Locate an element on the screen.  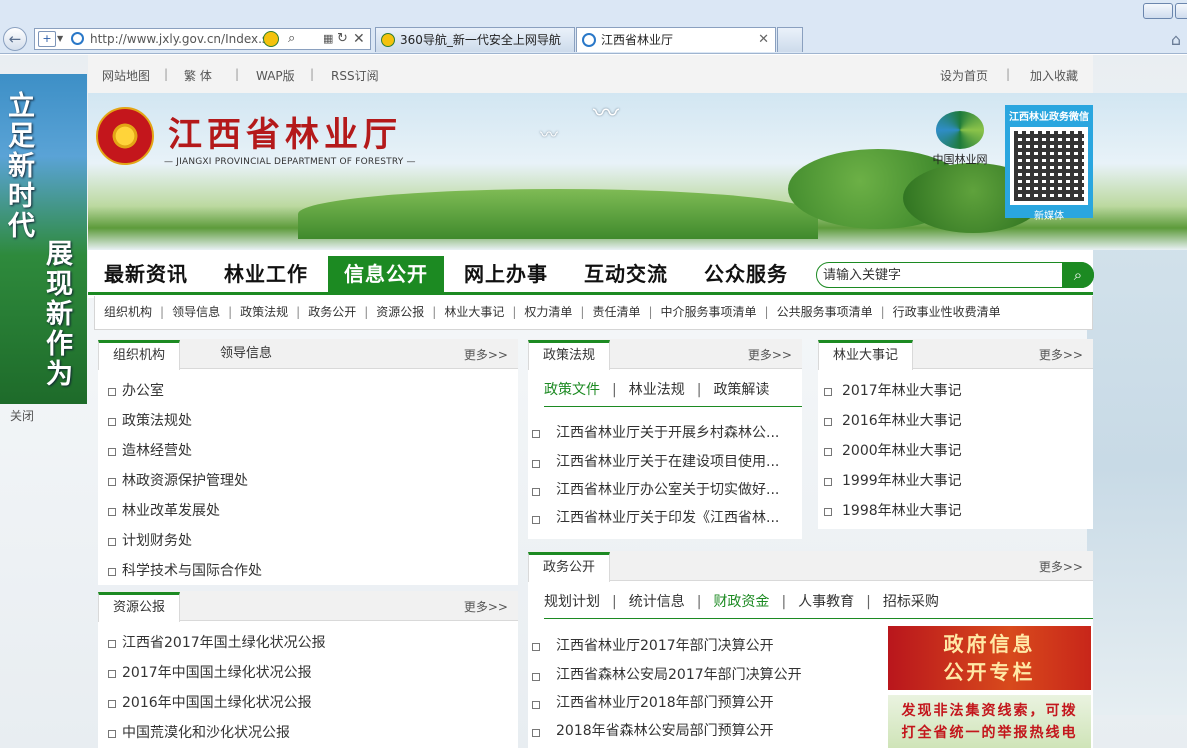
list-item: 1999年林业大事记 is located at coordinates (893, 481).